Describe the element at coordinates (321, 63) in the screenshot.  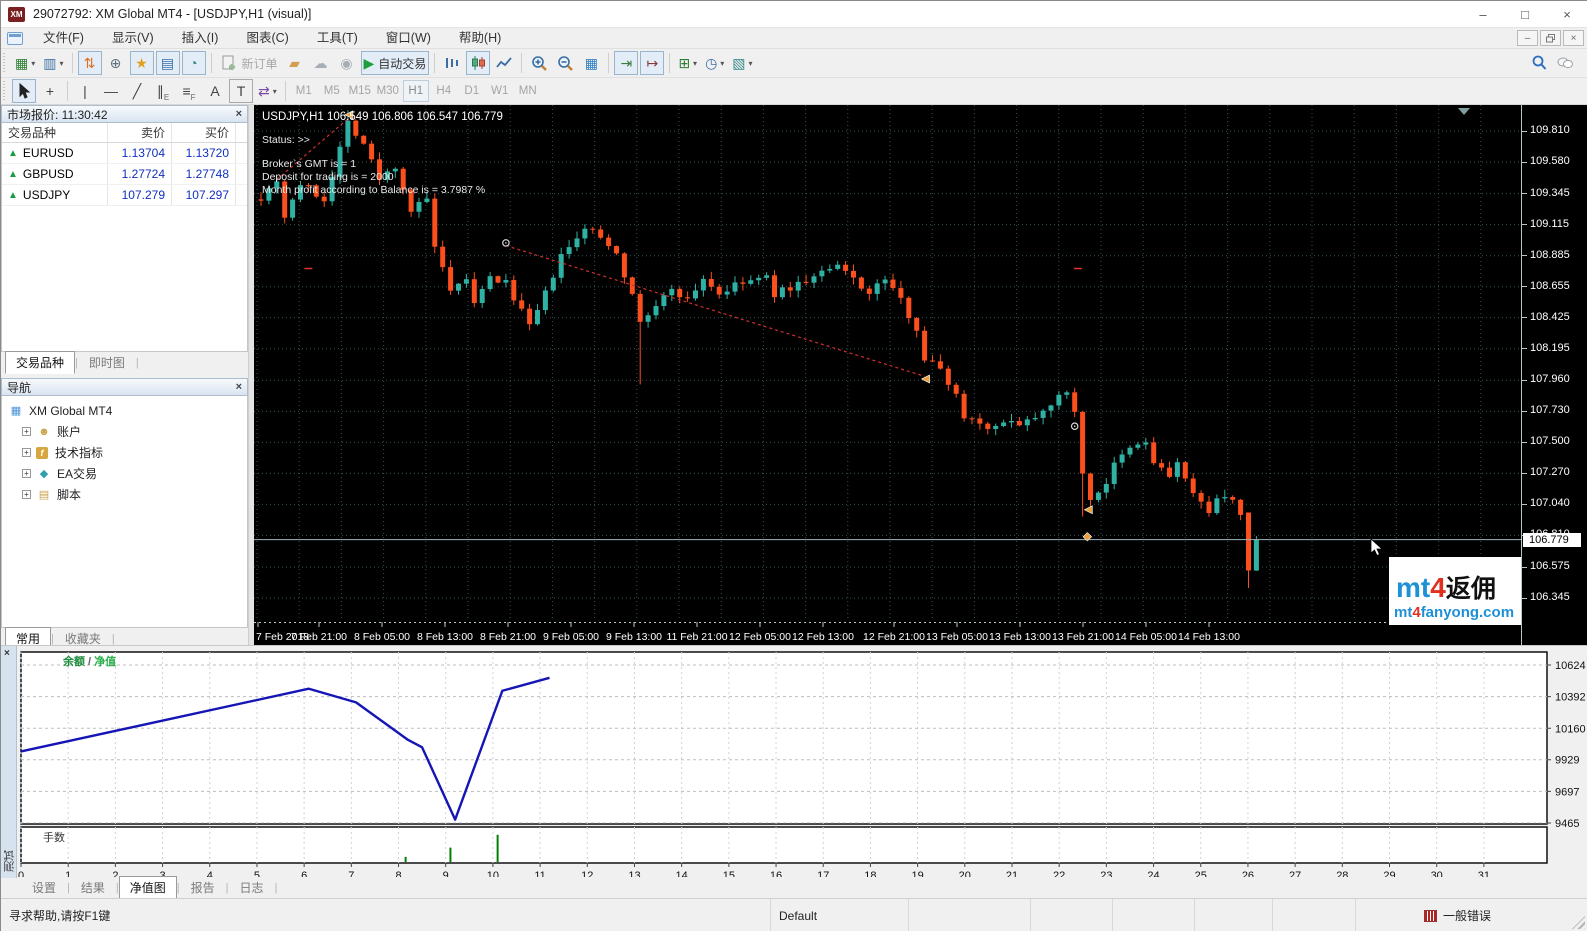
I see `mql5-community-button: ☁` at that location.